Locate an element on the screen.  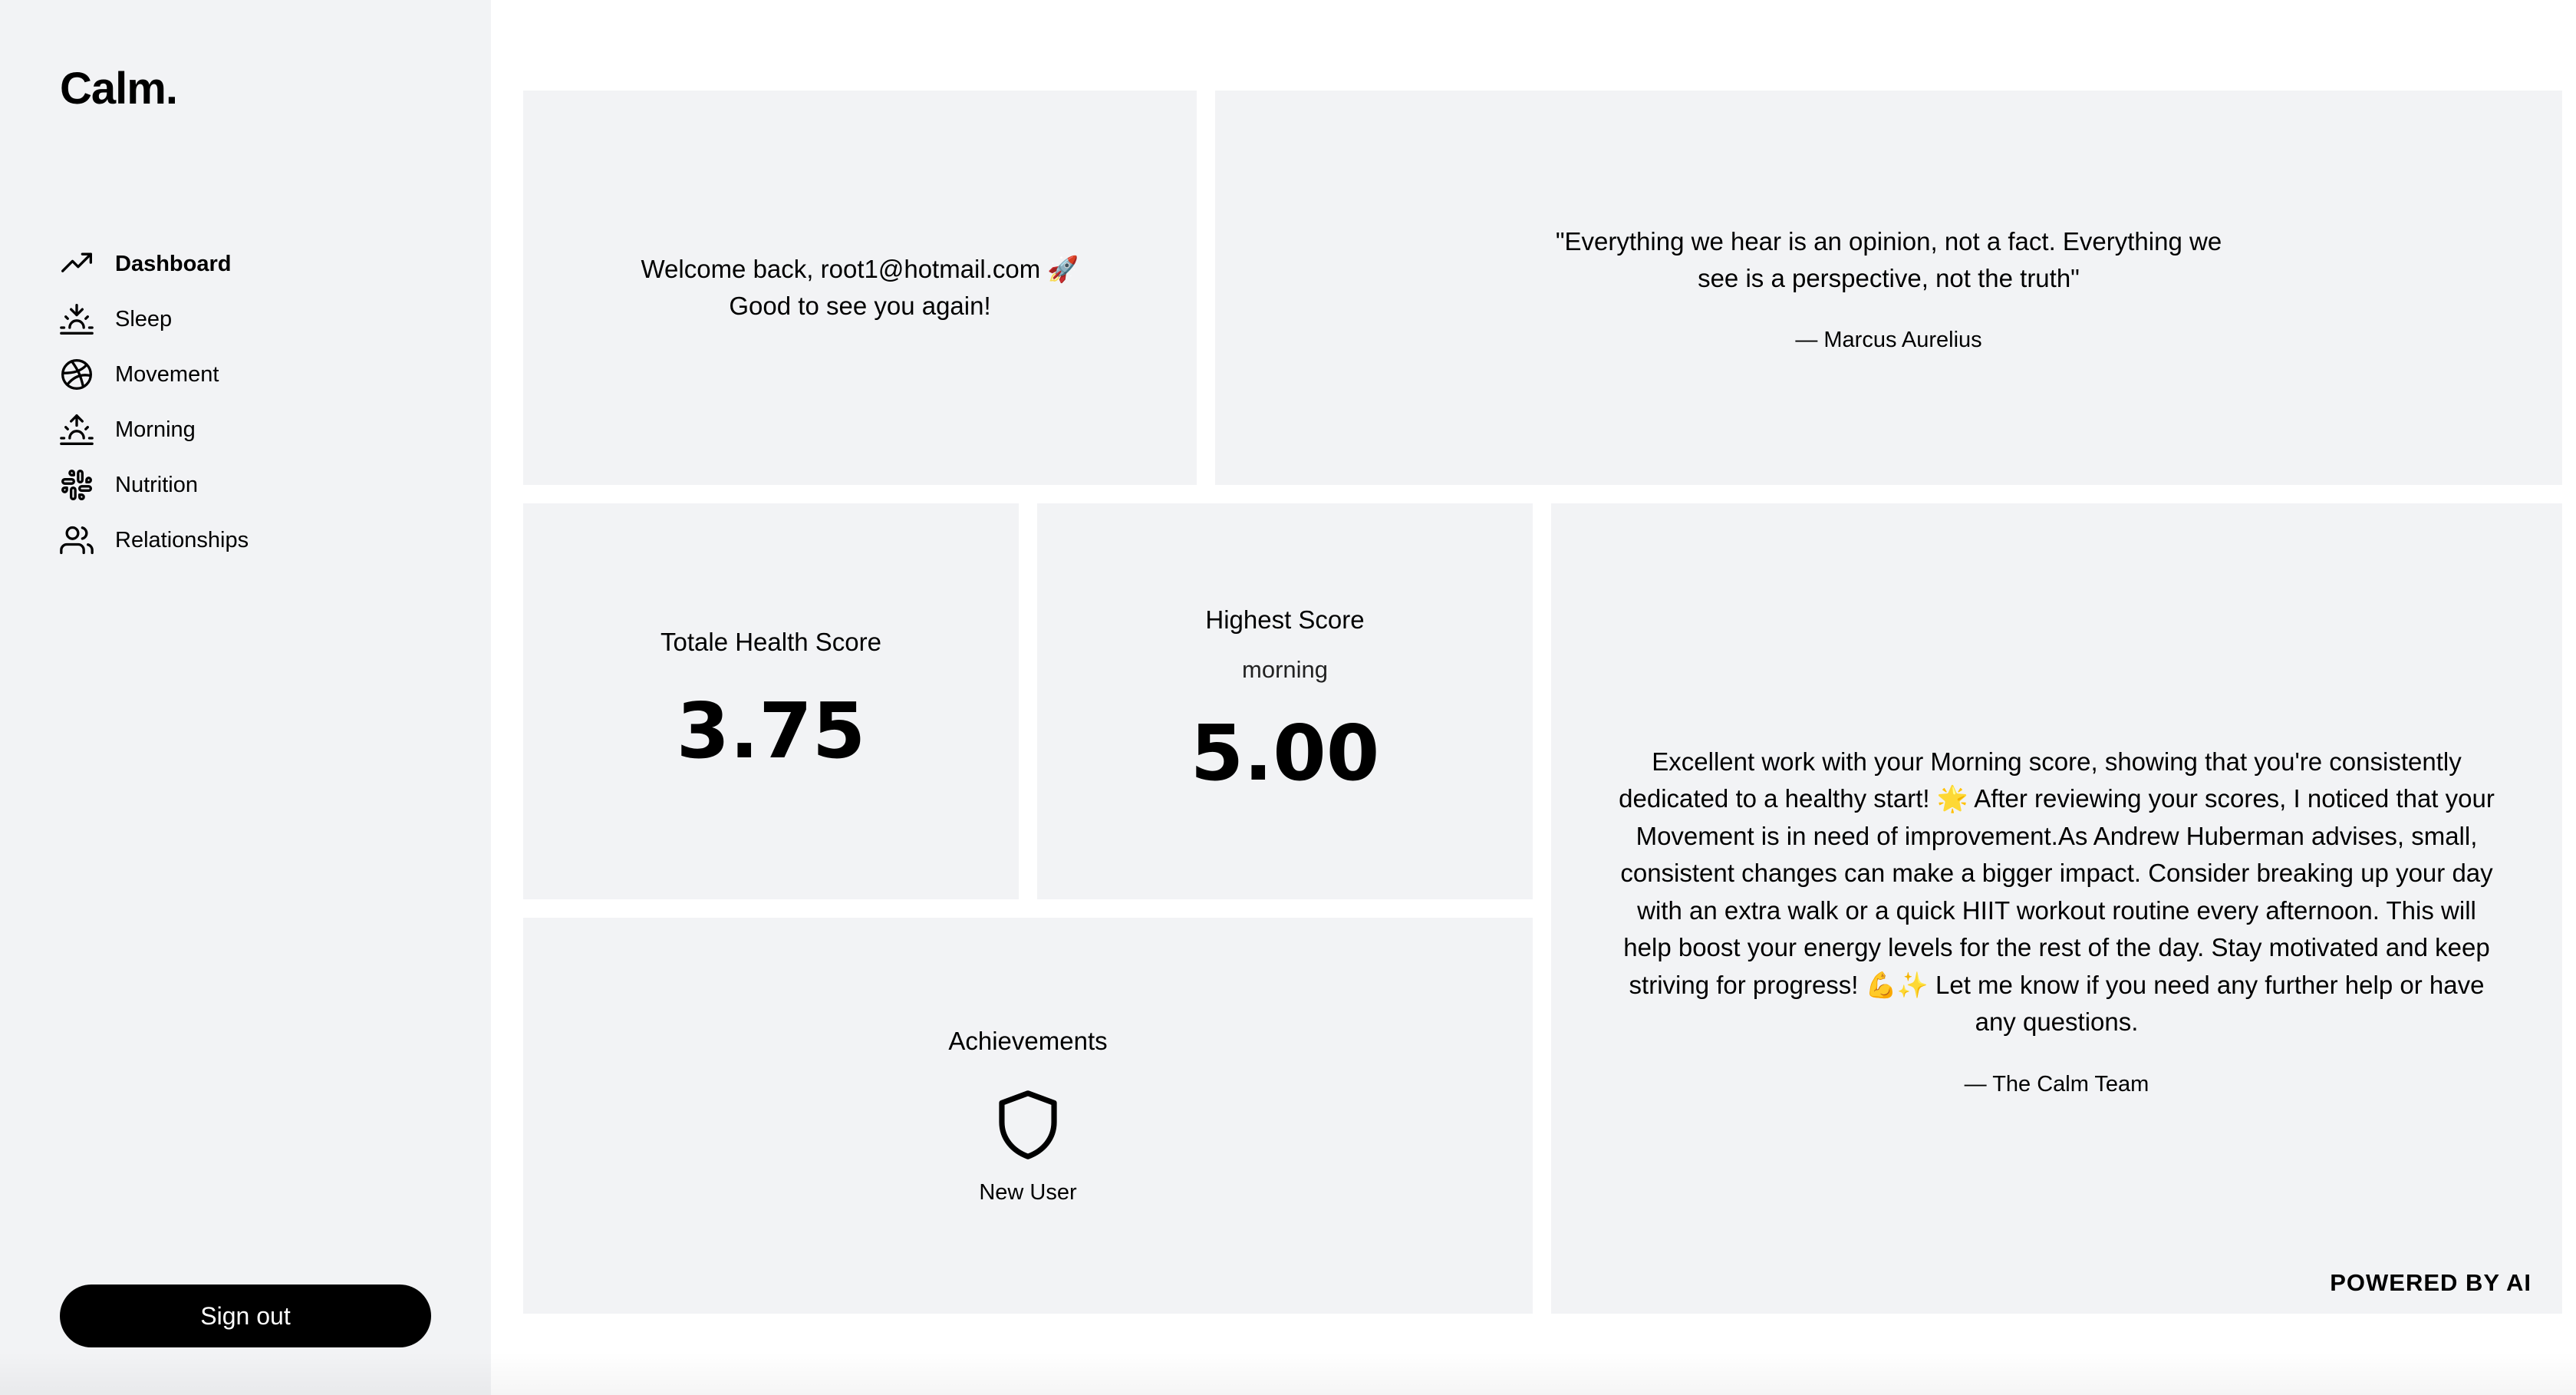
total-health-score-card: Totale Health Score 3.75 is located at coordinates (771, 701).